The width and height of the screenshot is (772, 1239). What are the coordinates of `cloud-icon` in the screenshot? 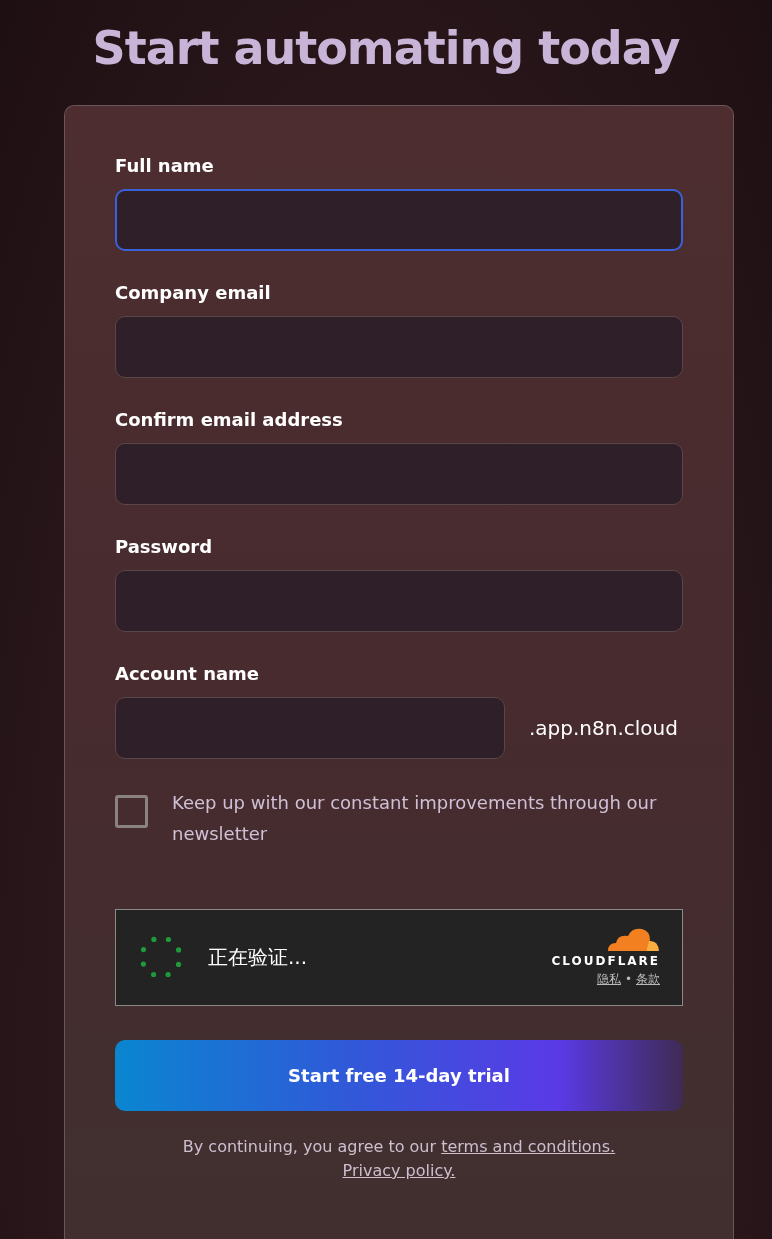 It's located at (633, 939).